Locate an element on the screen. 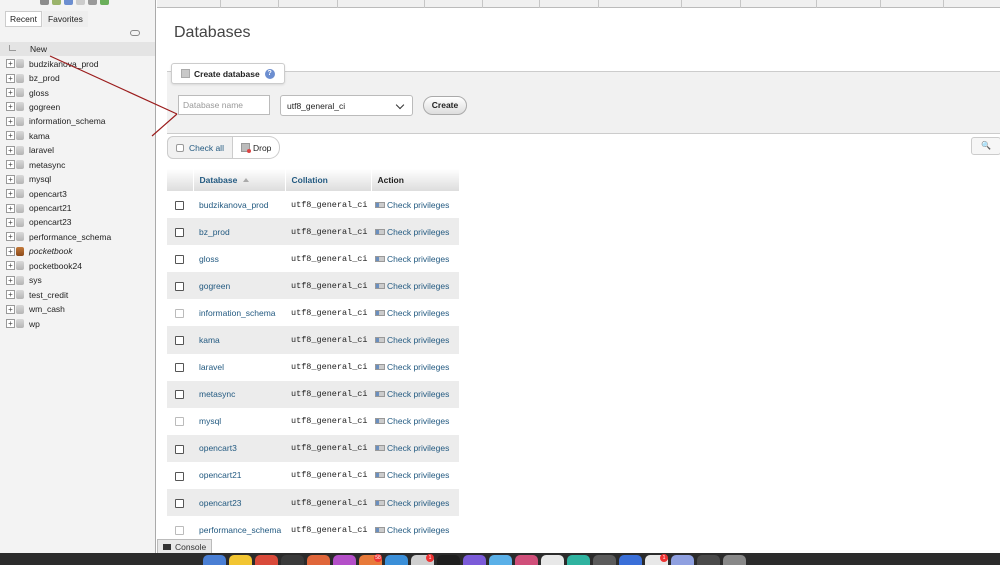  tree-item-database: + pocketbook24 is located at coordinates (77, 266).